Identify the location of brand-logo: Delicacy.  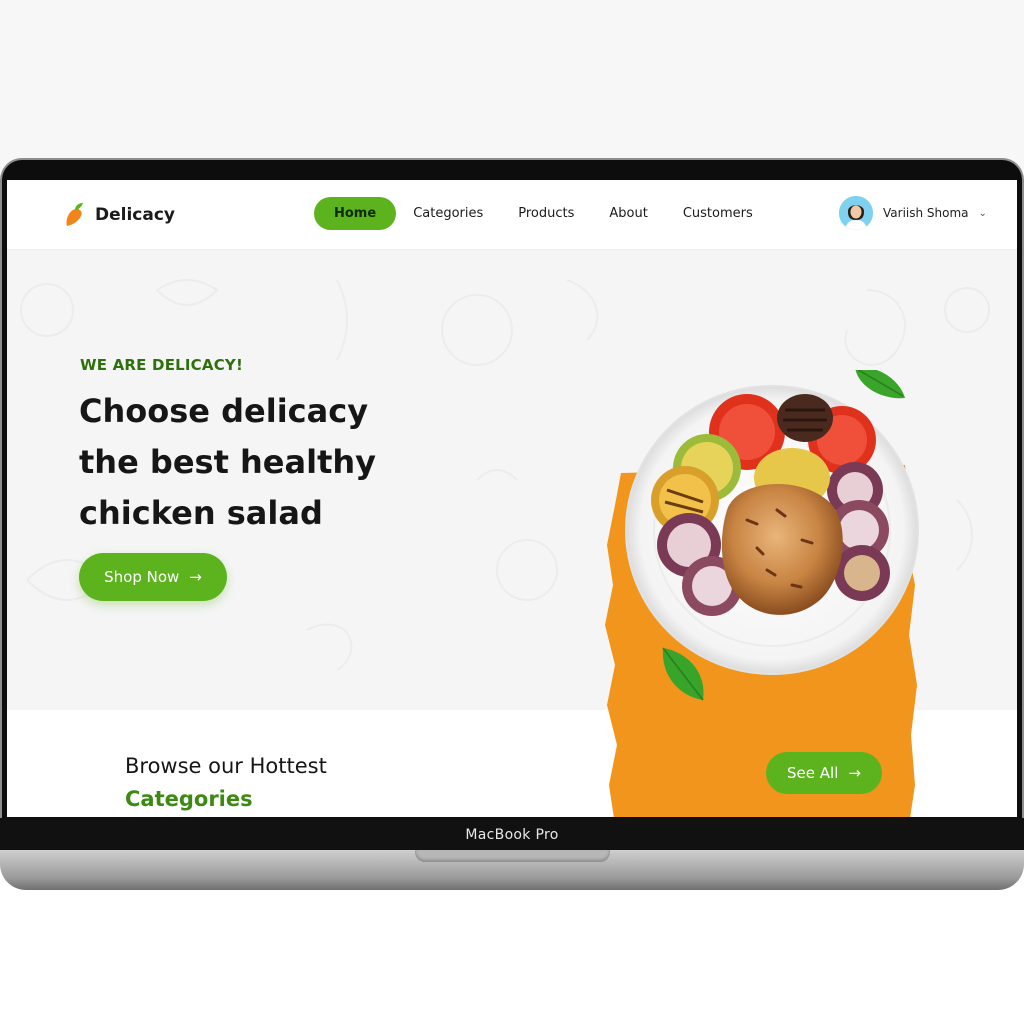
(119, 215).